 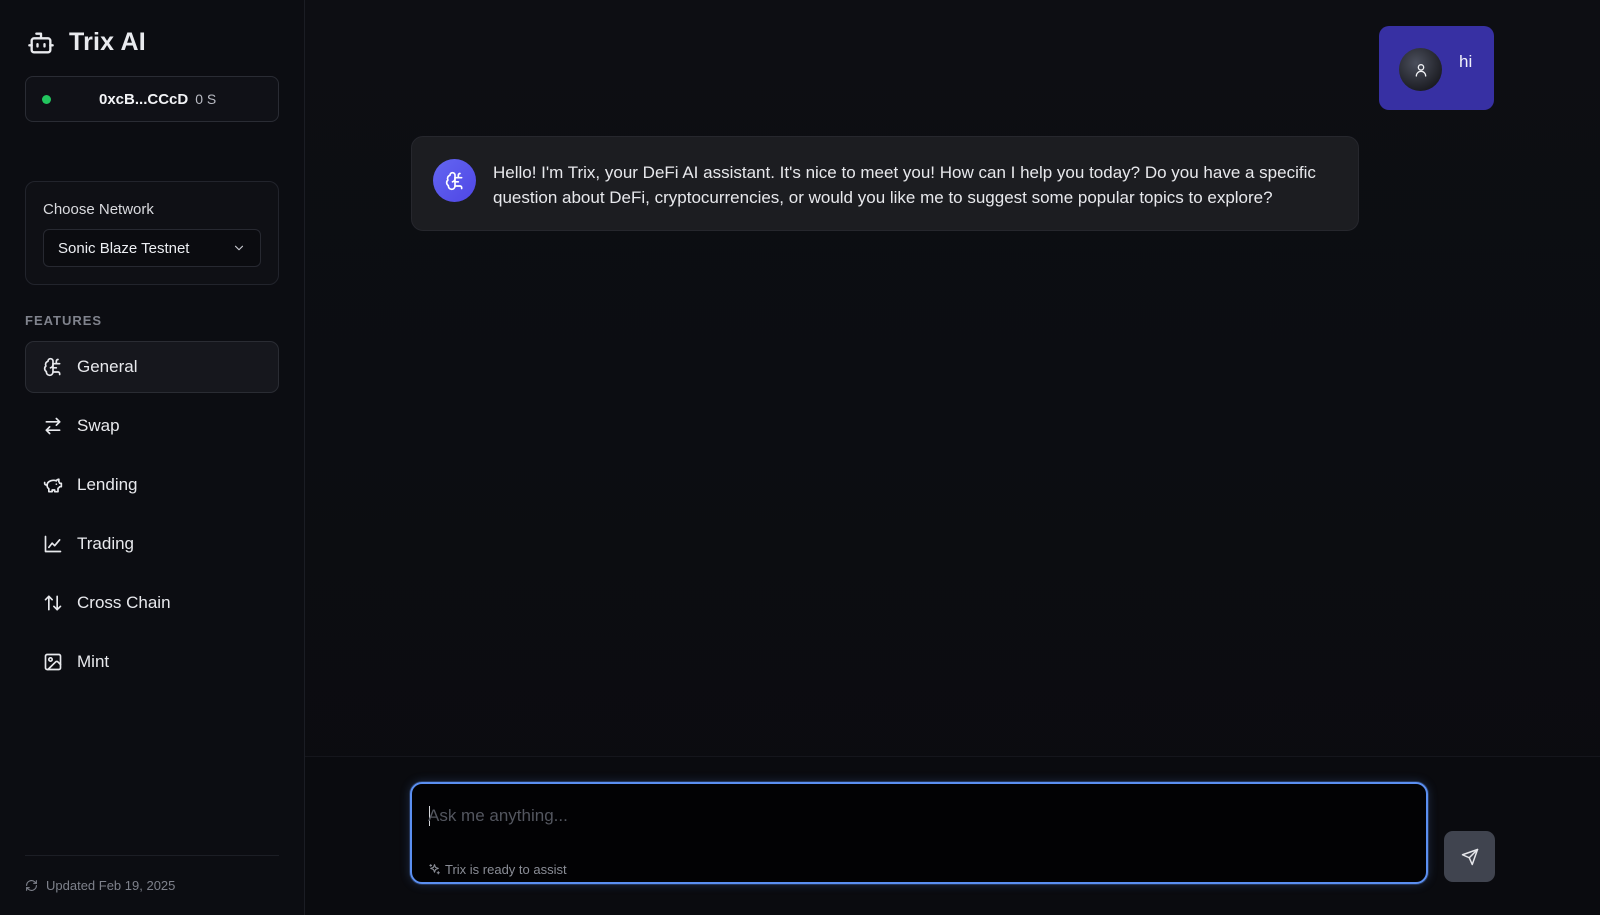 What do you see at coordinates (98, 209) in the screenshot?
I see `network-label: Choose Network` at bounding box center [98, 209].